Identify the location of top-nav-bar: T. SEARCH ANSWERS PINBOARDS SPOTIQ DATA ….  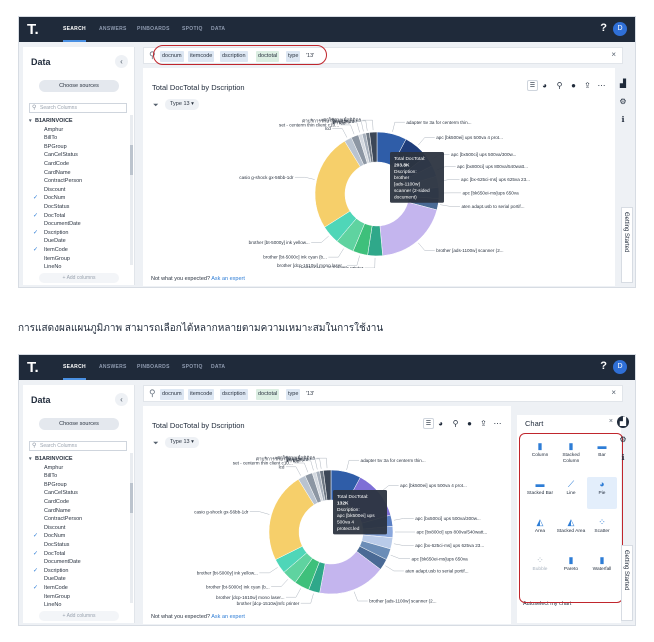
(327, 367).